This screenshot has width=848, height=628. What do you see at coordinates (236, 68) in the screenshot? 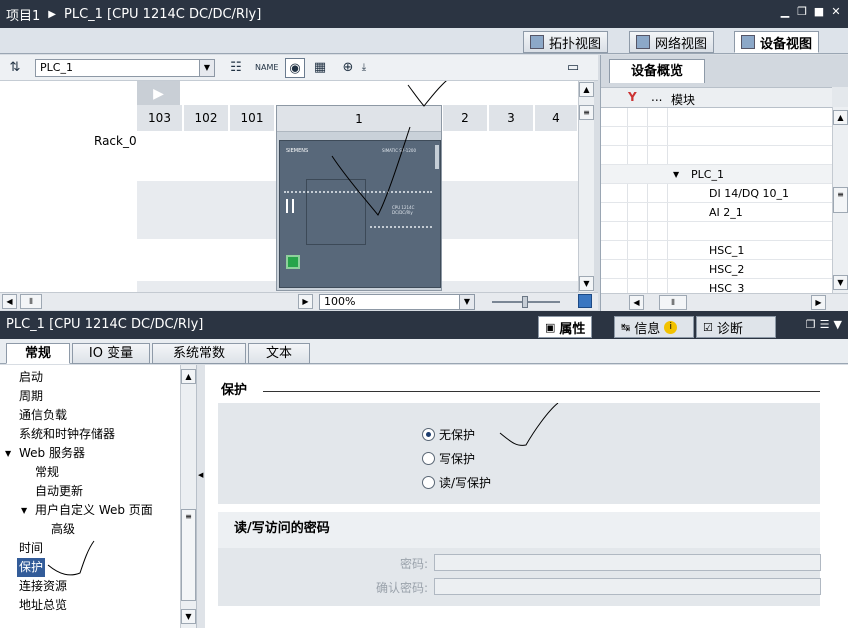
I see `table-icon: ☷` at bounding box center [236, 68].